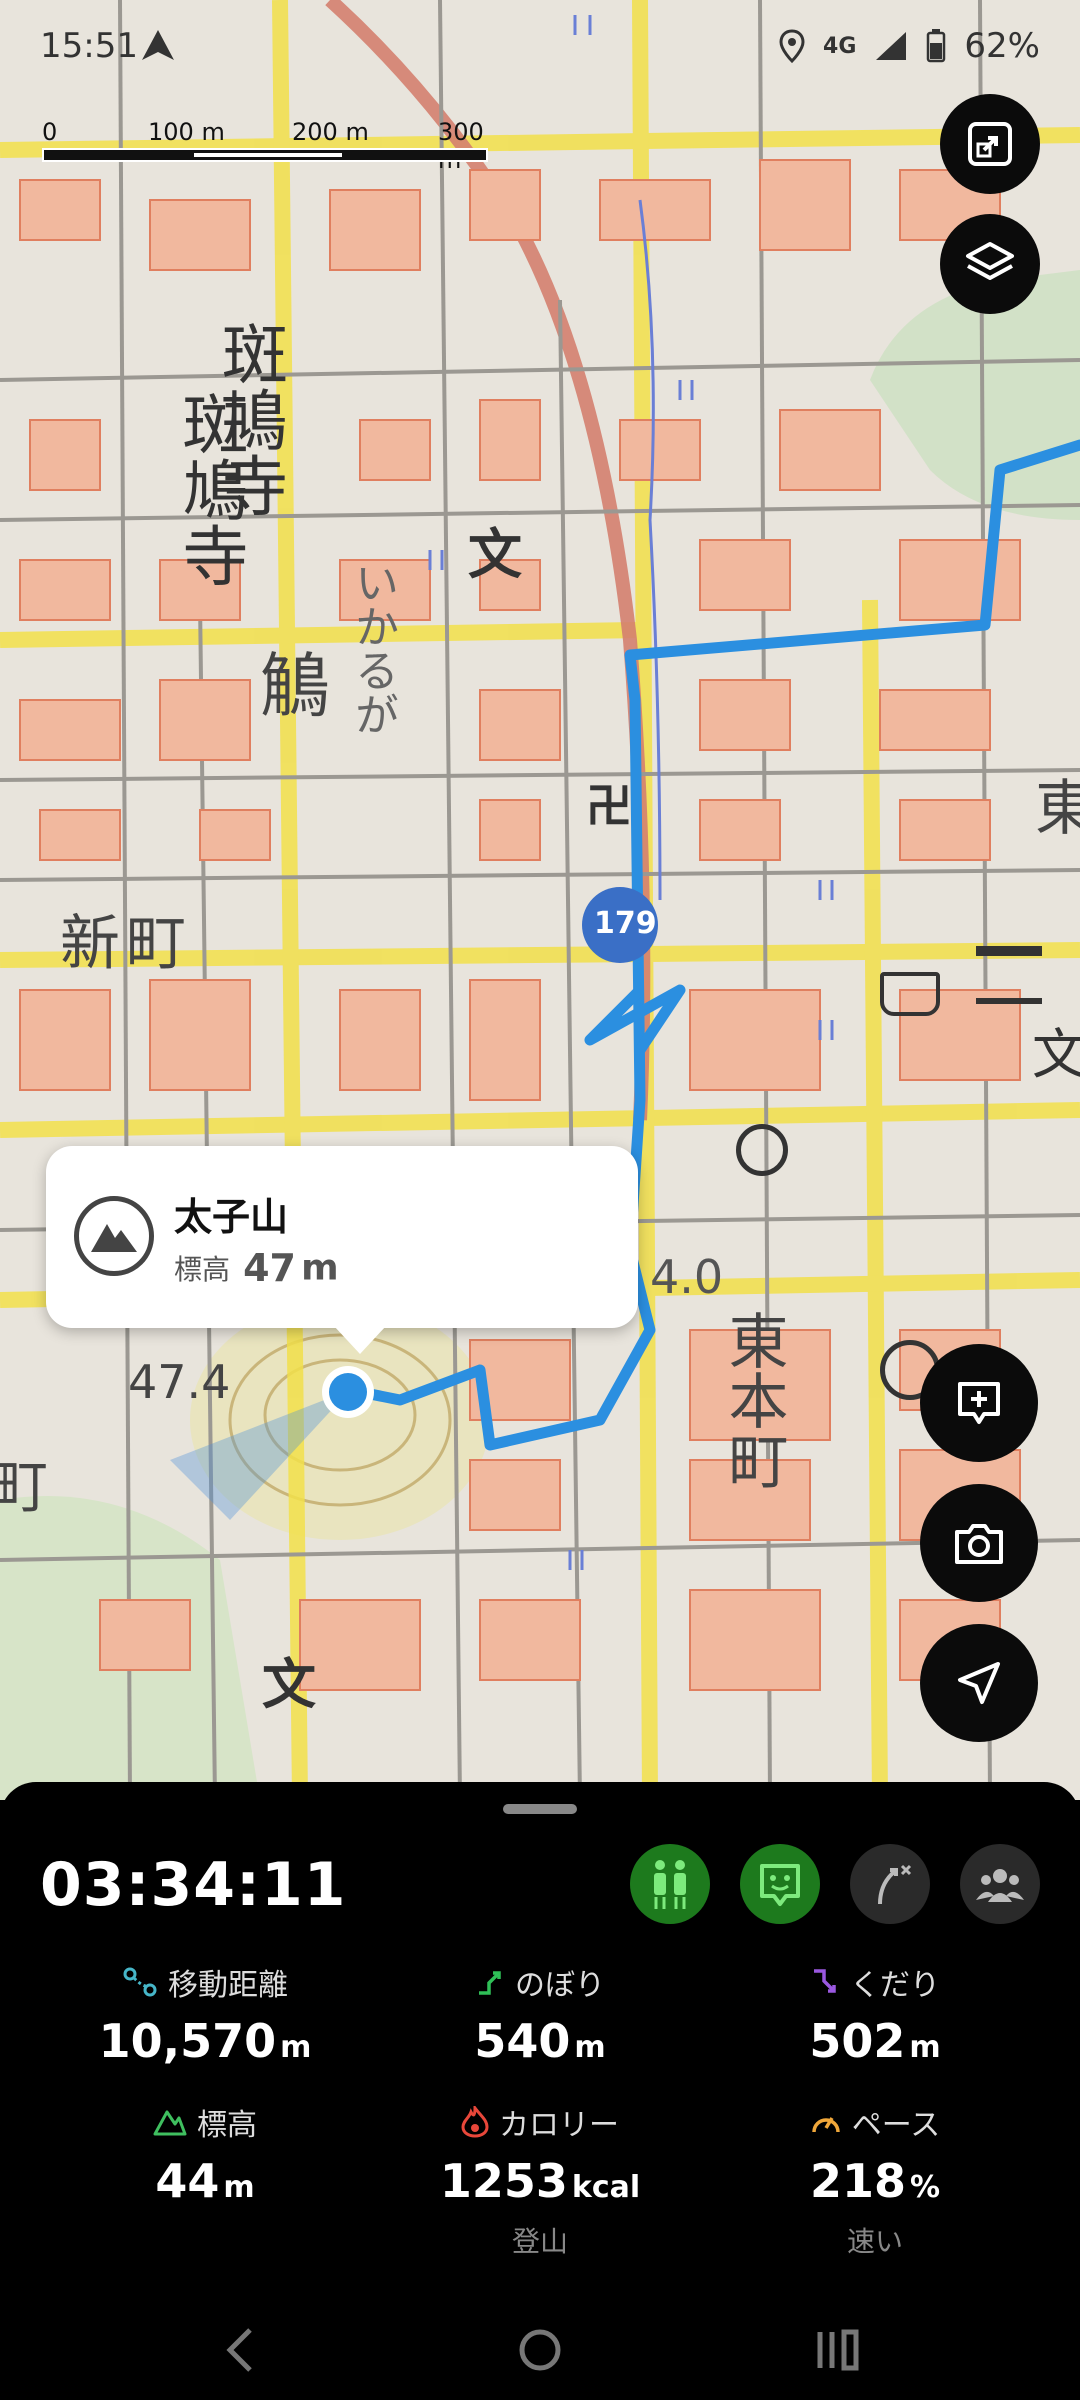 The image size is (1080, 2400). What do you see at coordinates (295, 686) in the screenshot?
I see `map-label-ikaru-kanji: 鵤` at bounding box center [295, 686].